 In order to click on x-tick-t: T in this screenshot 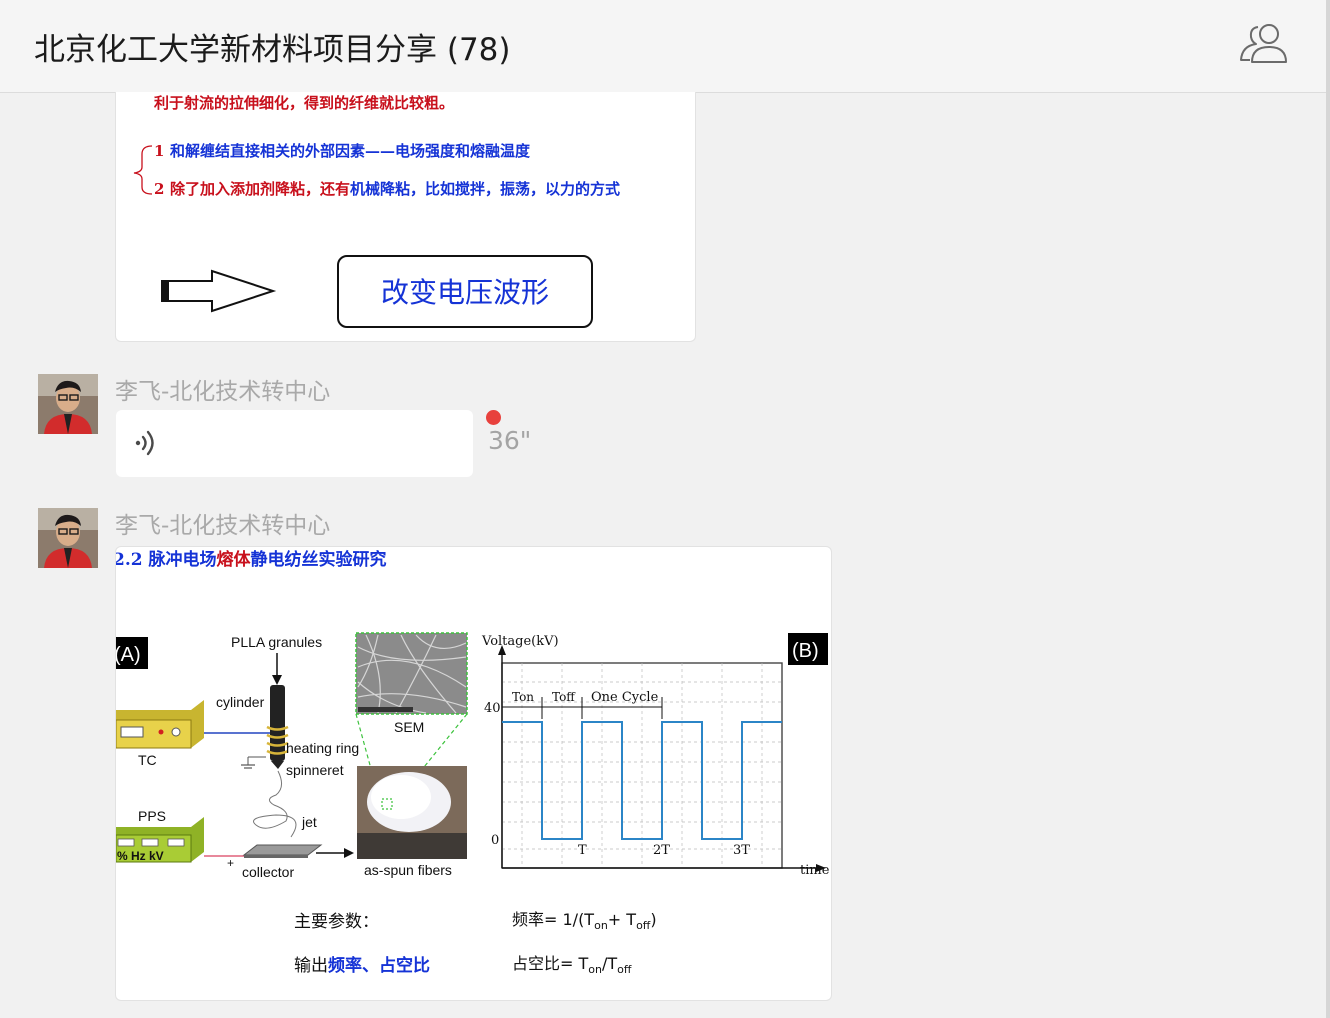, I will do `click(582, 850)`.